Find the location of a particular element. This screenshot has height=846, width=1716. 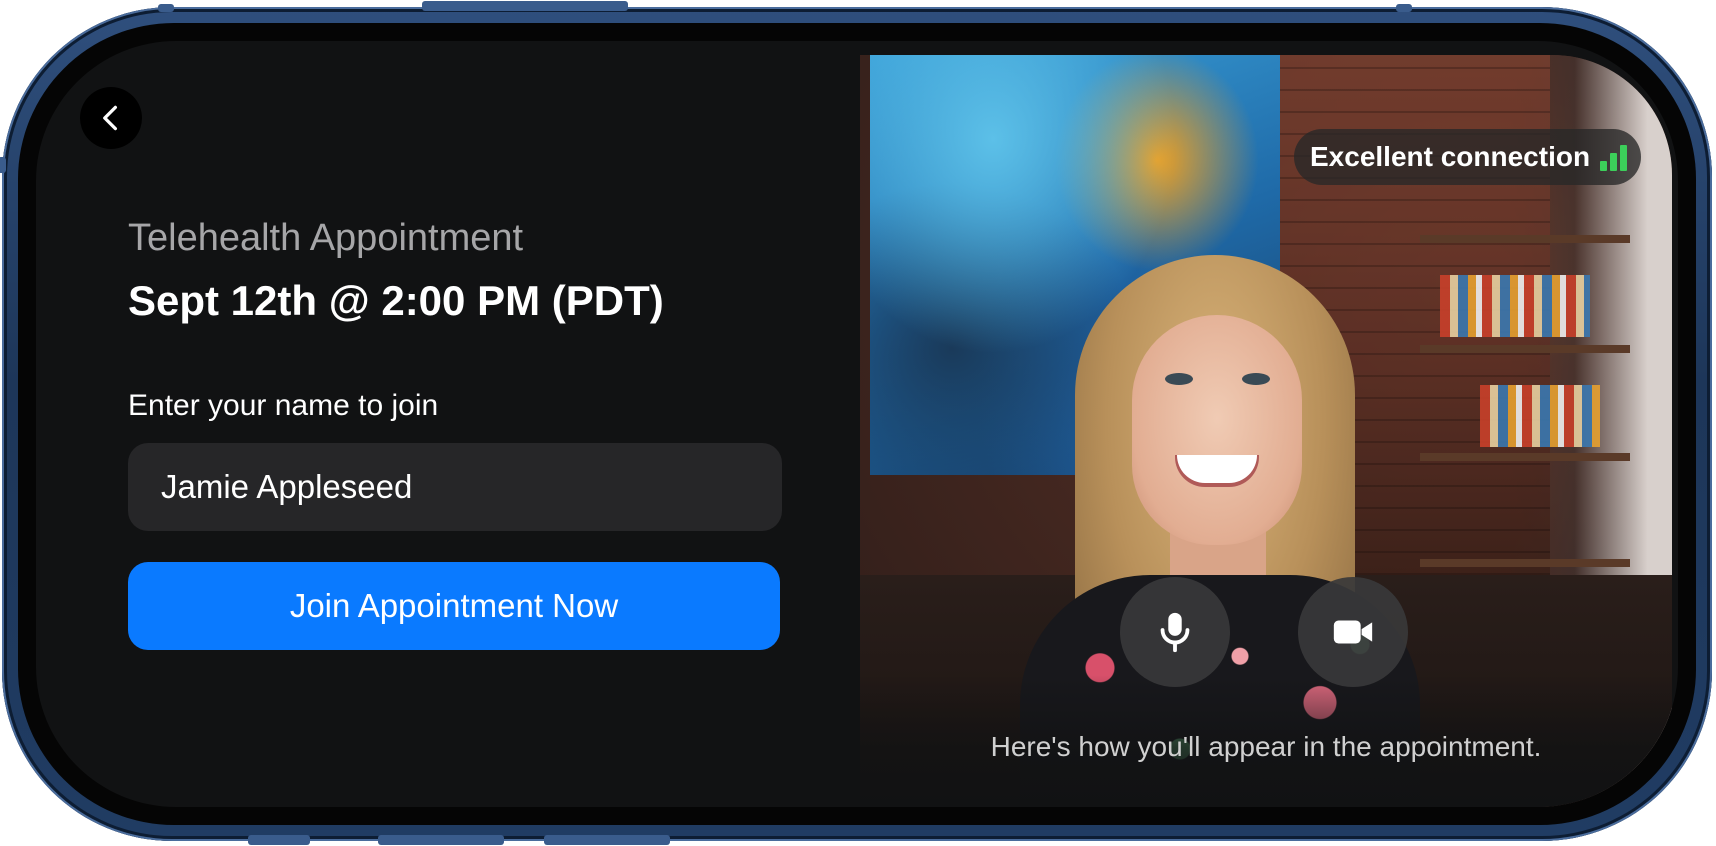

video-camera-icon is located at coordinates (1353, 632).